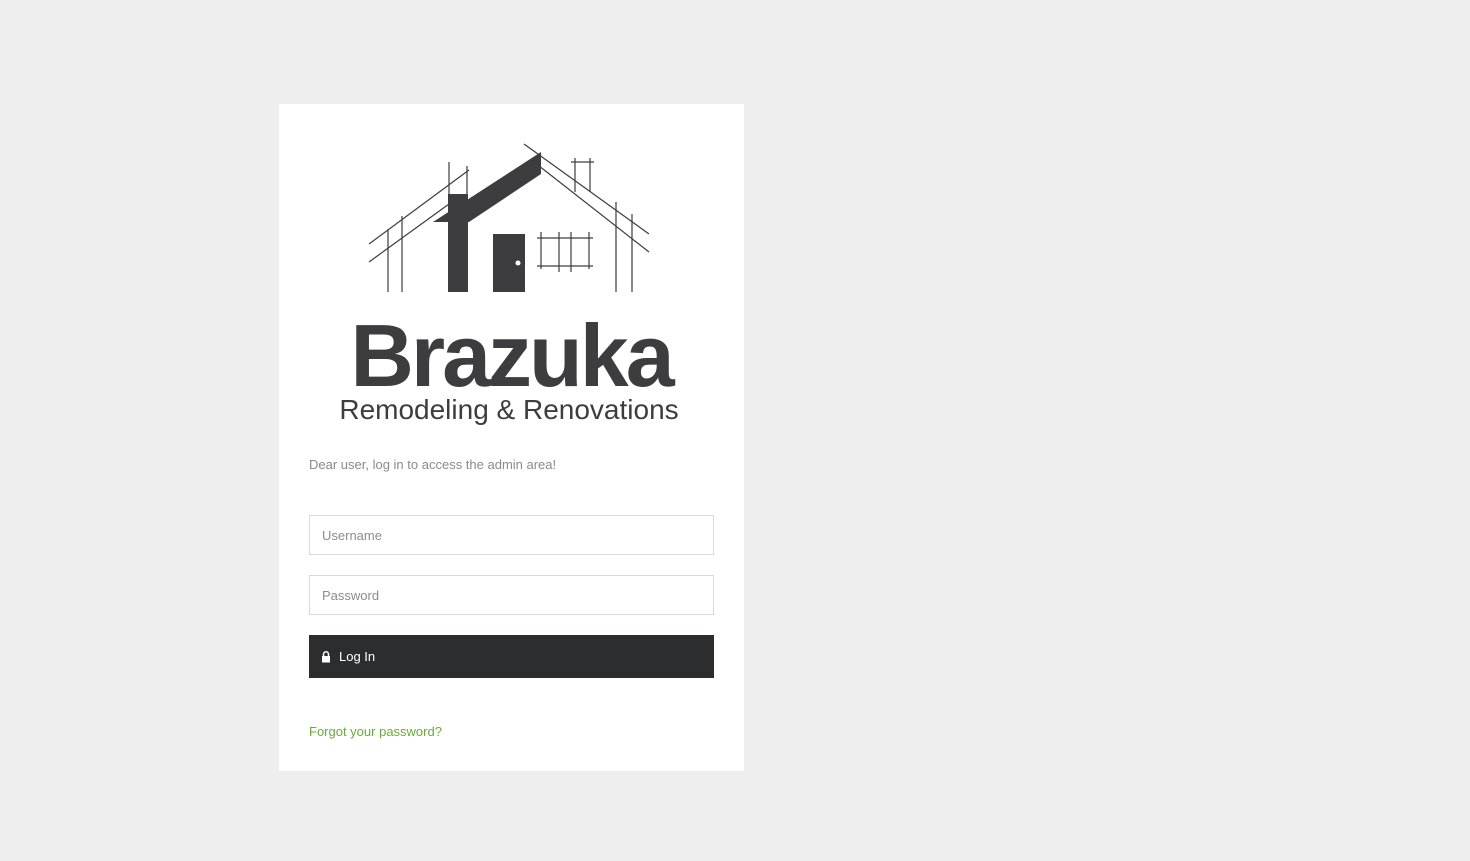 The image size is (1470, 861). I want to click on brand-logo: Brazuka Remodeling & Renovations, so click(511, 284).